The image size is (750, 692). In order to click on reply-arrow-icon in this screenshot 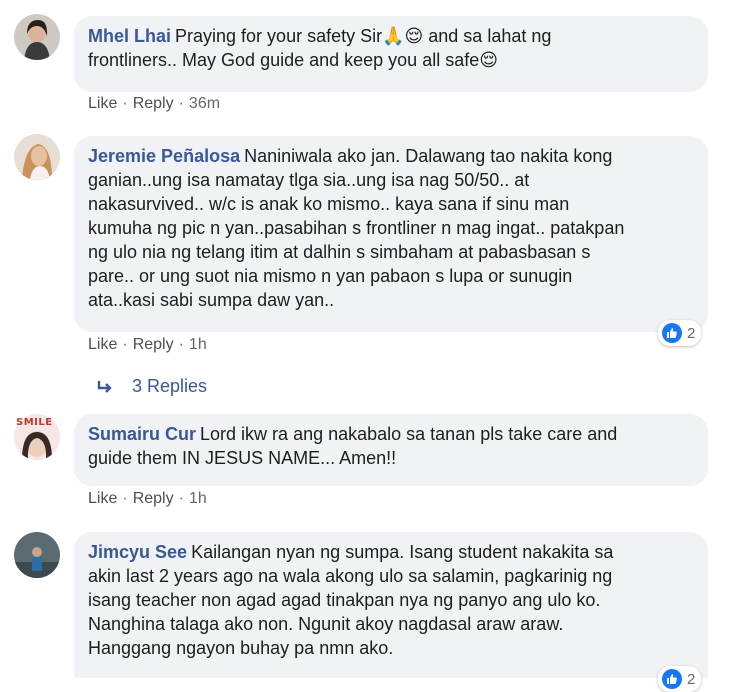, I will do `click(104, 386)`.